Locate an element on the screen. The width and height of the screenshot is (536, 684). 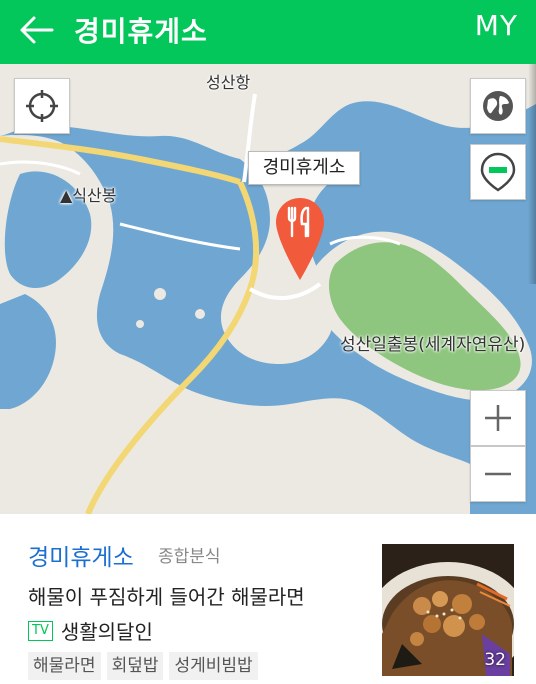
map-label-siksan-peak: ▲식산봉 is located at coordinates (88, 195).